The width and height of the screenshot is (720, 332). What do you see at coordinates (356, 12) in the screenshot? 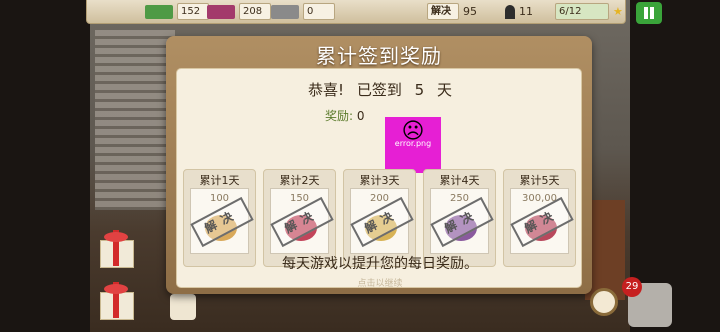
I see `resource-bar: 152 208 0 解决 95 11 6/12 ★` at bounding box center [356, 12].